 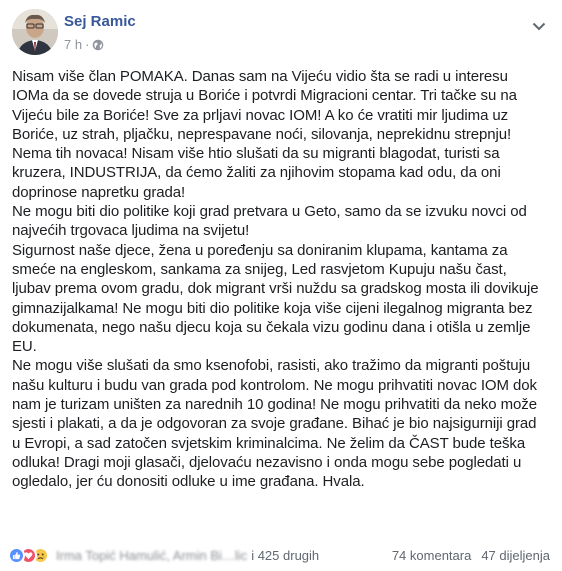 I want to click on like-icon, so click(x=16, y=555).